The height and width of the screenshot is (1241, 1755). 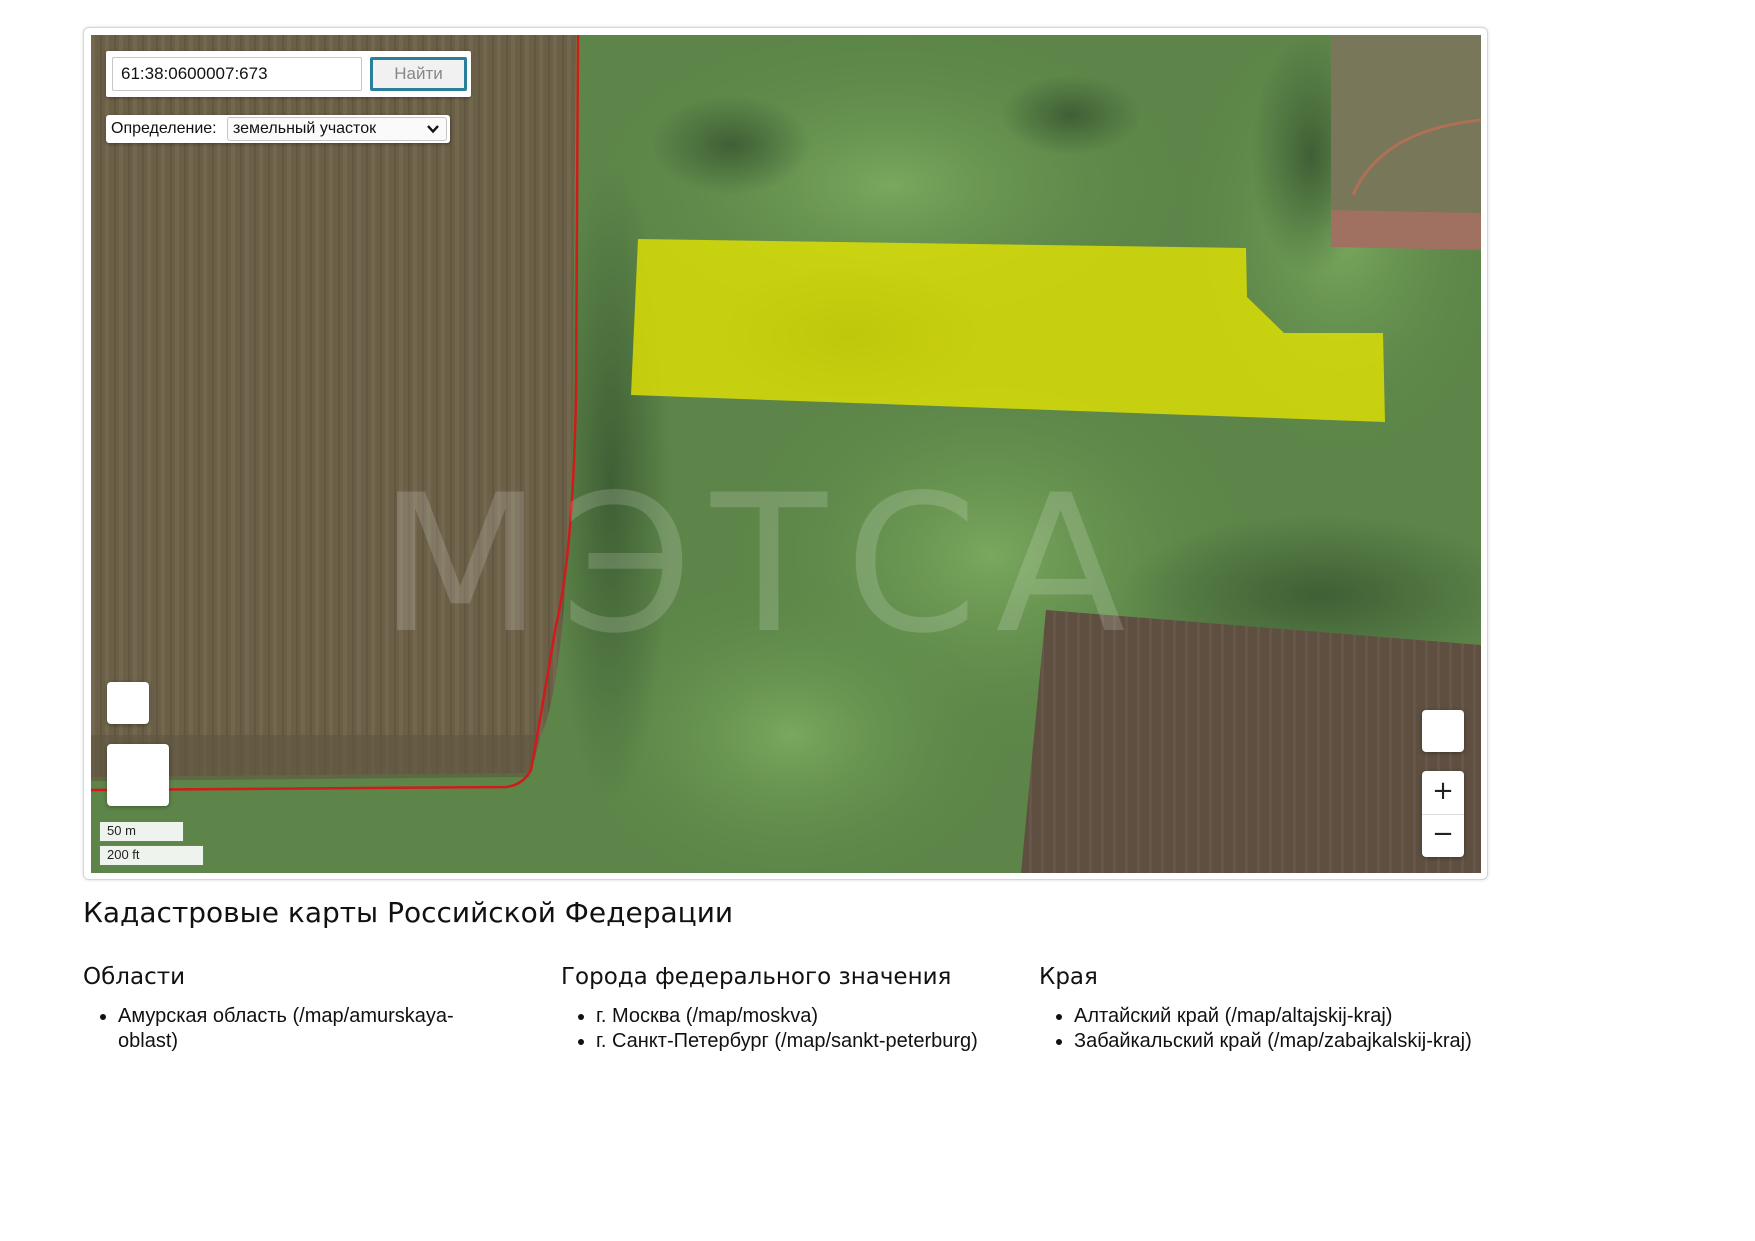 I want to click on scale-bar-metric: 50 m, so click(x=141, y=832).